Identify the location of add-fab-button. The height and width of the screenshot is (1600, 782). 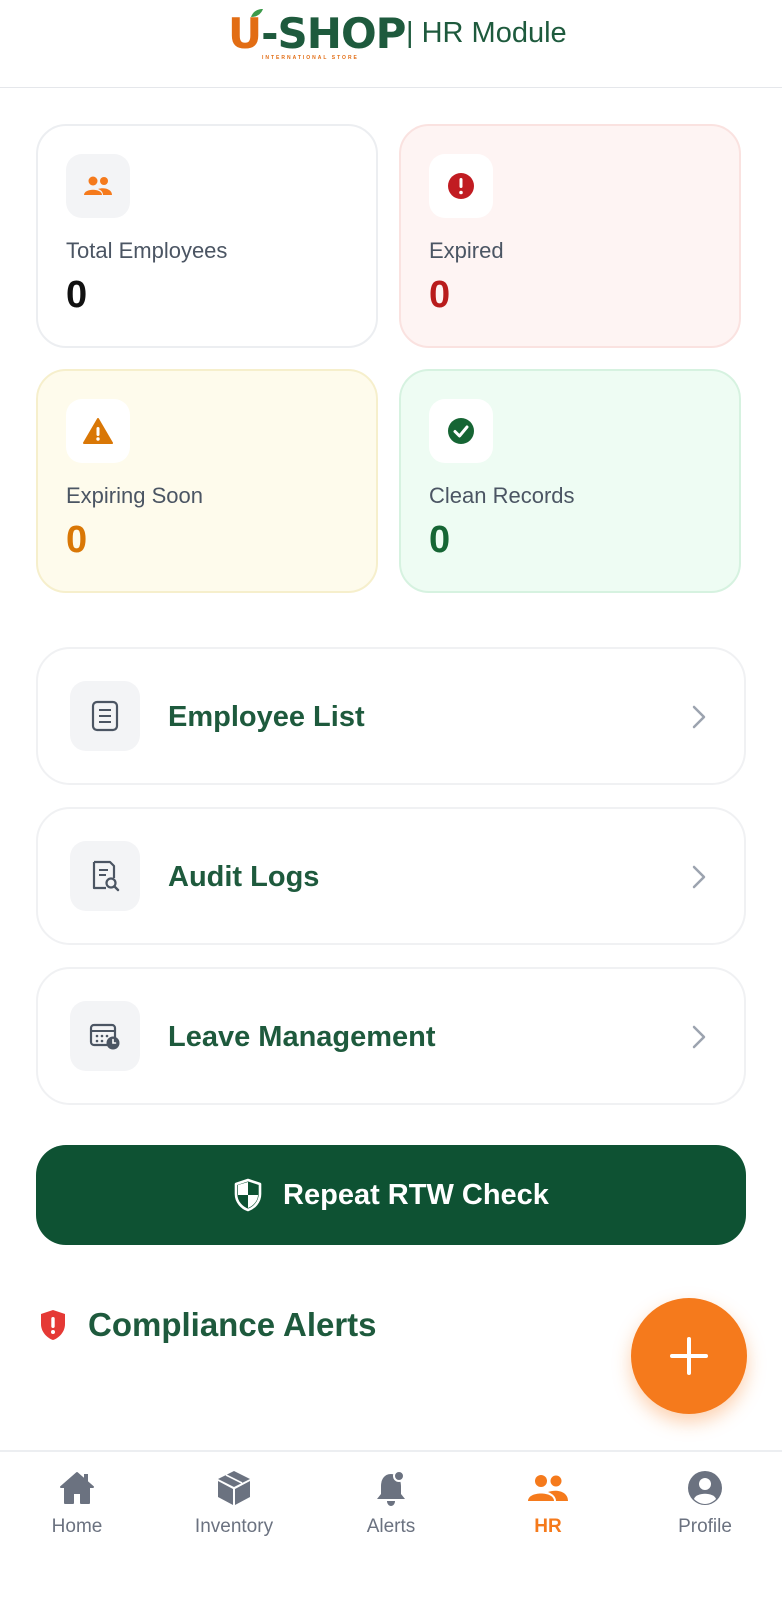
(689, 1356).